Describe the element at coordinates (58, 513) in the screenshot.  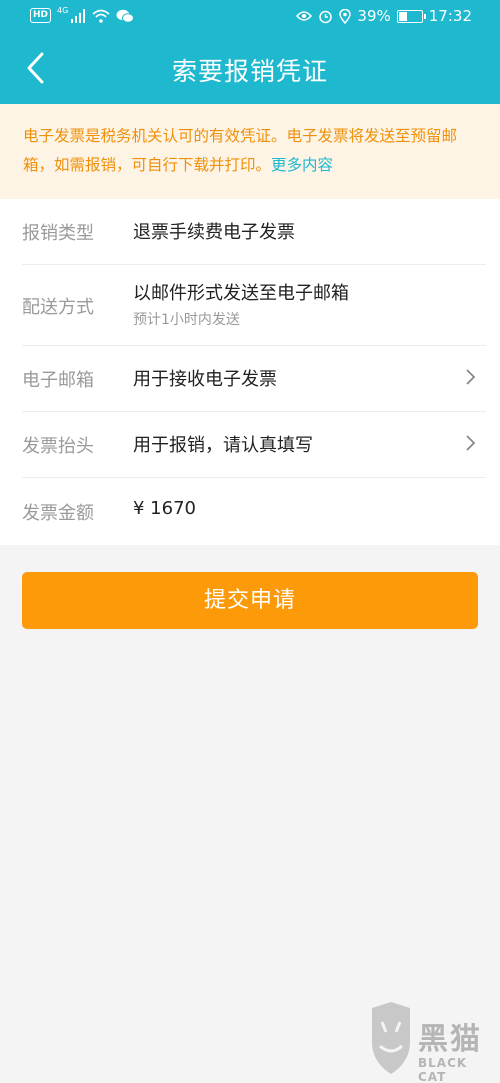
I see `invoice-amount-label: 发票金额` at that location.